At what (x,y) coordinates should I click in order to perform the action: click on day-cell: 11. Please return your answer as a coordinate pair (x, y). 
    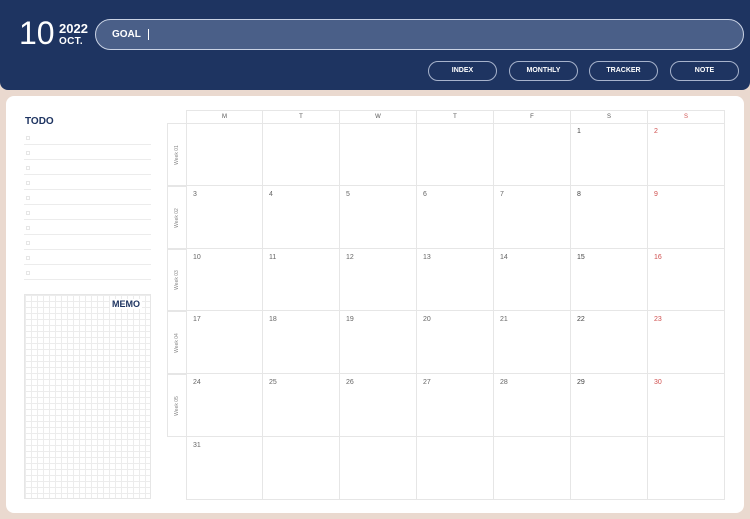
    Looking at the image, I should click on (301, 280).